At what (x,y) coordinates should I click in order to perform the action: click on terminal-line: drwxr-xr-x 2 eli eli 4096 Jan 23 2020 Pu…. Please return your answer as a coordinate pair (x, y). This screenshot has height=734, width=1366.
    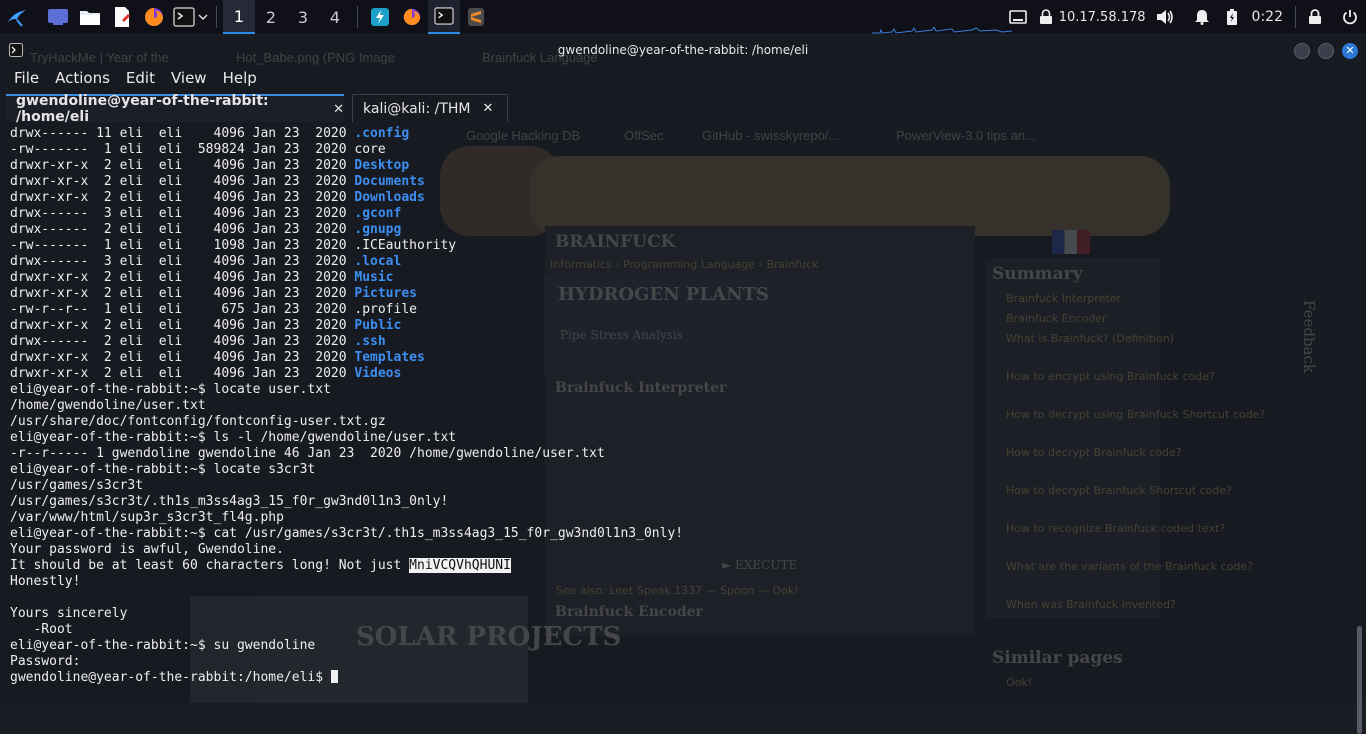
    Looking at the image, I should click on (346, 326).